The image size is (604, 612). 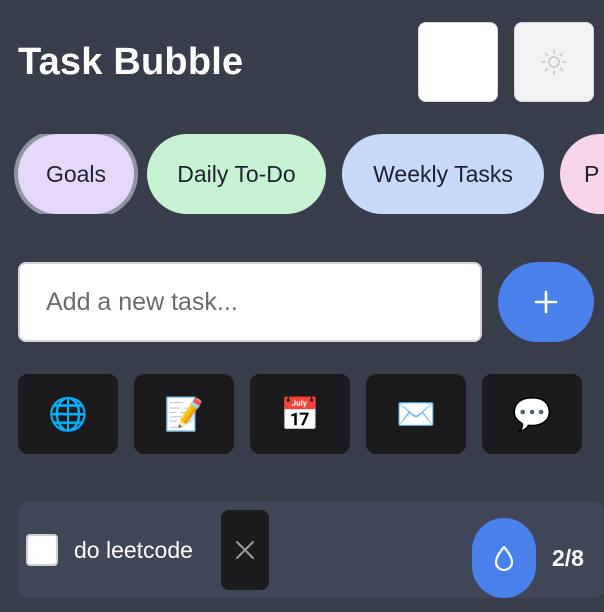 I want to click on globe-icon: 🌐, so click(x=68, y=414).